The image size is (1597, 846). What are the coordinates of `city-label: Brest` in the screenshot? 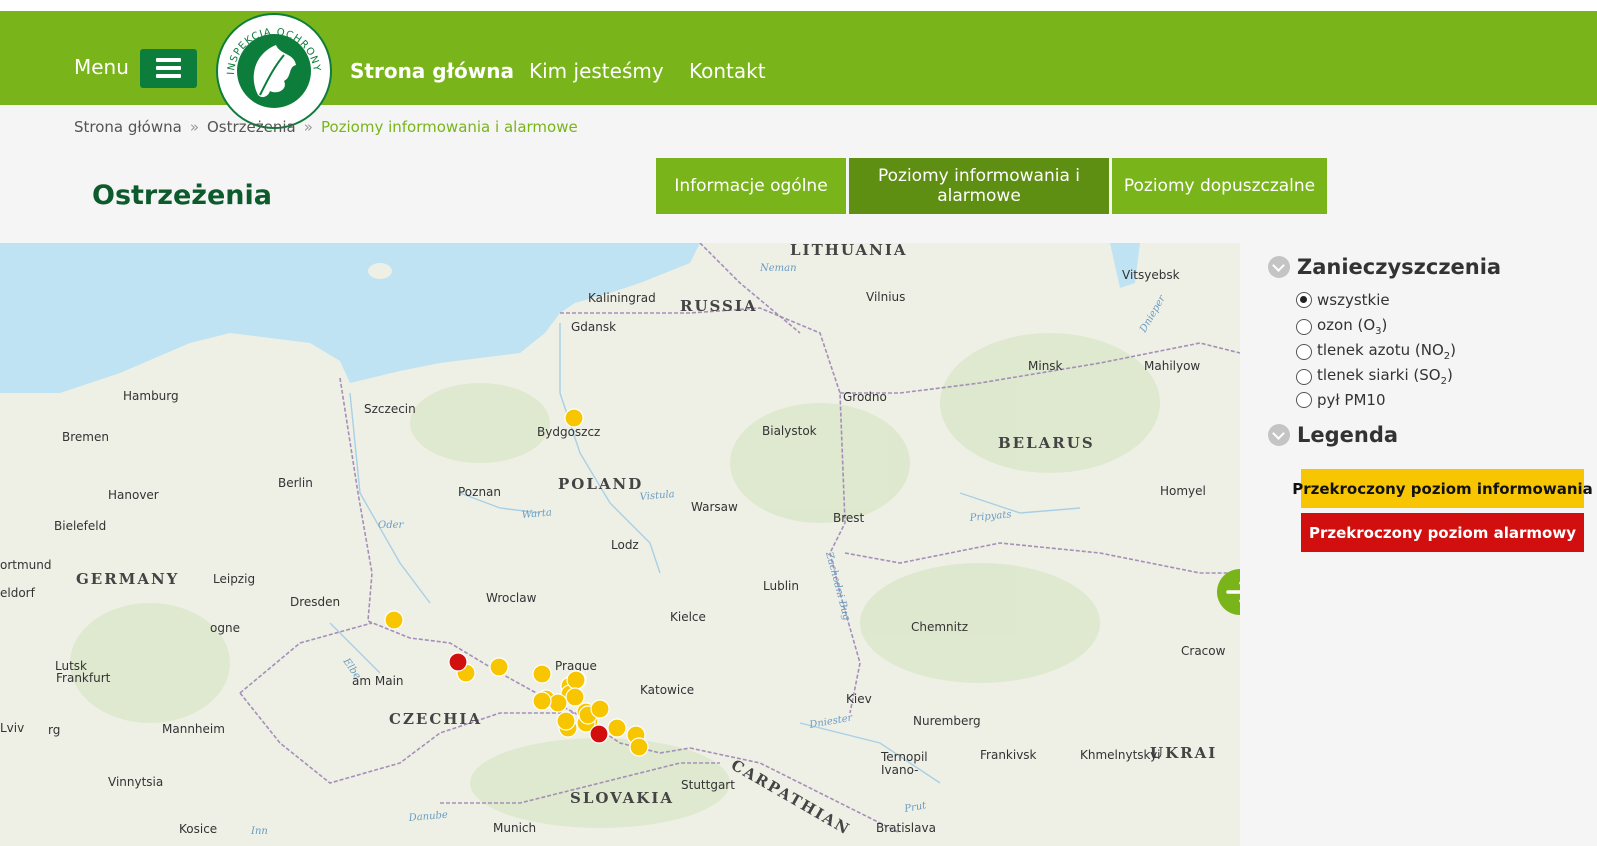 It's located at (849, 518).